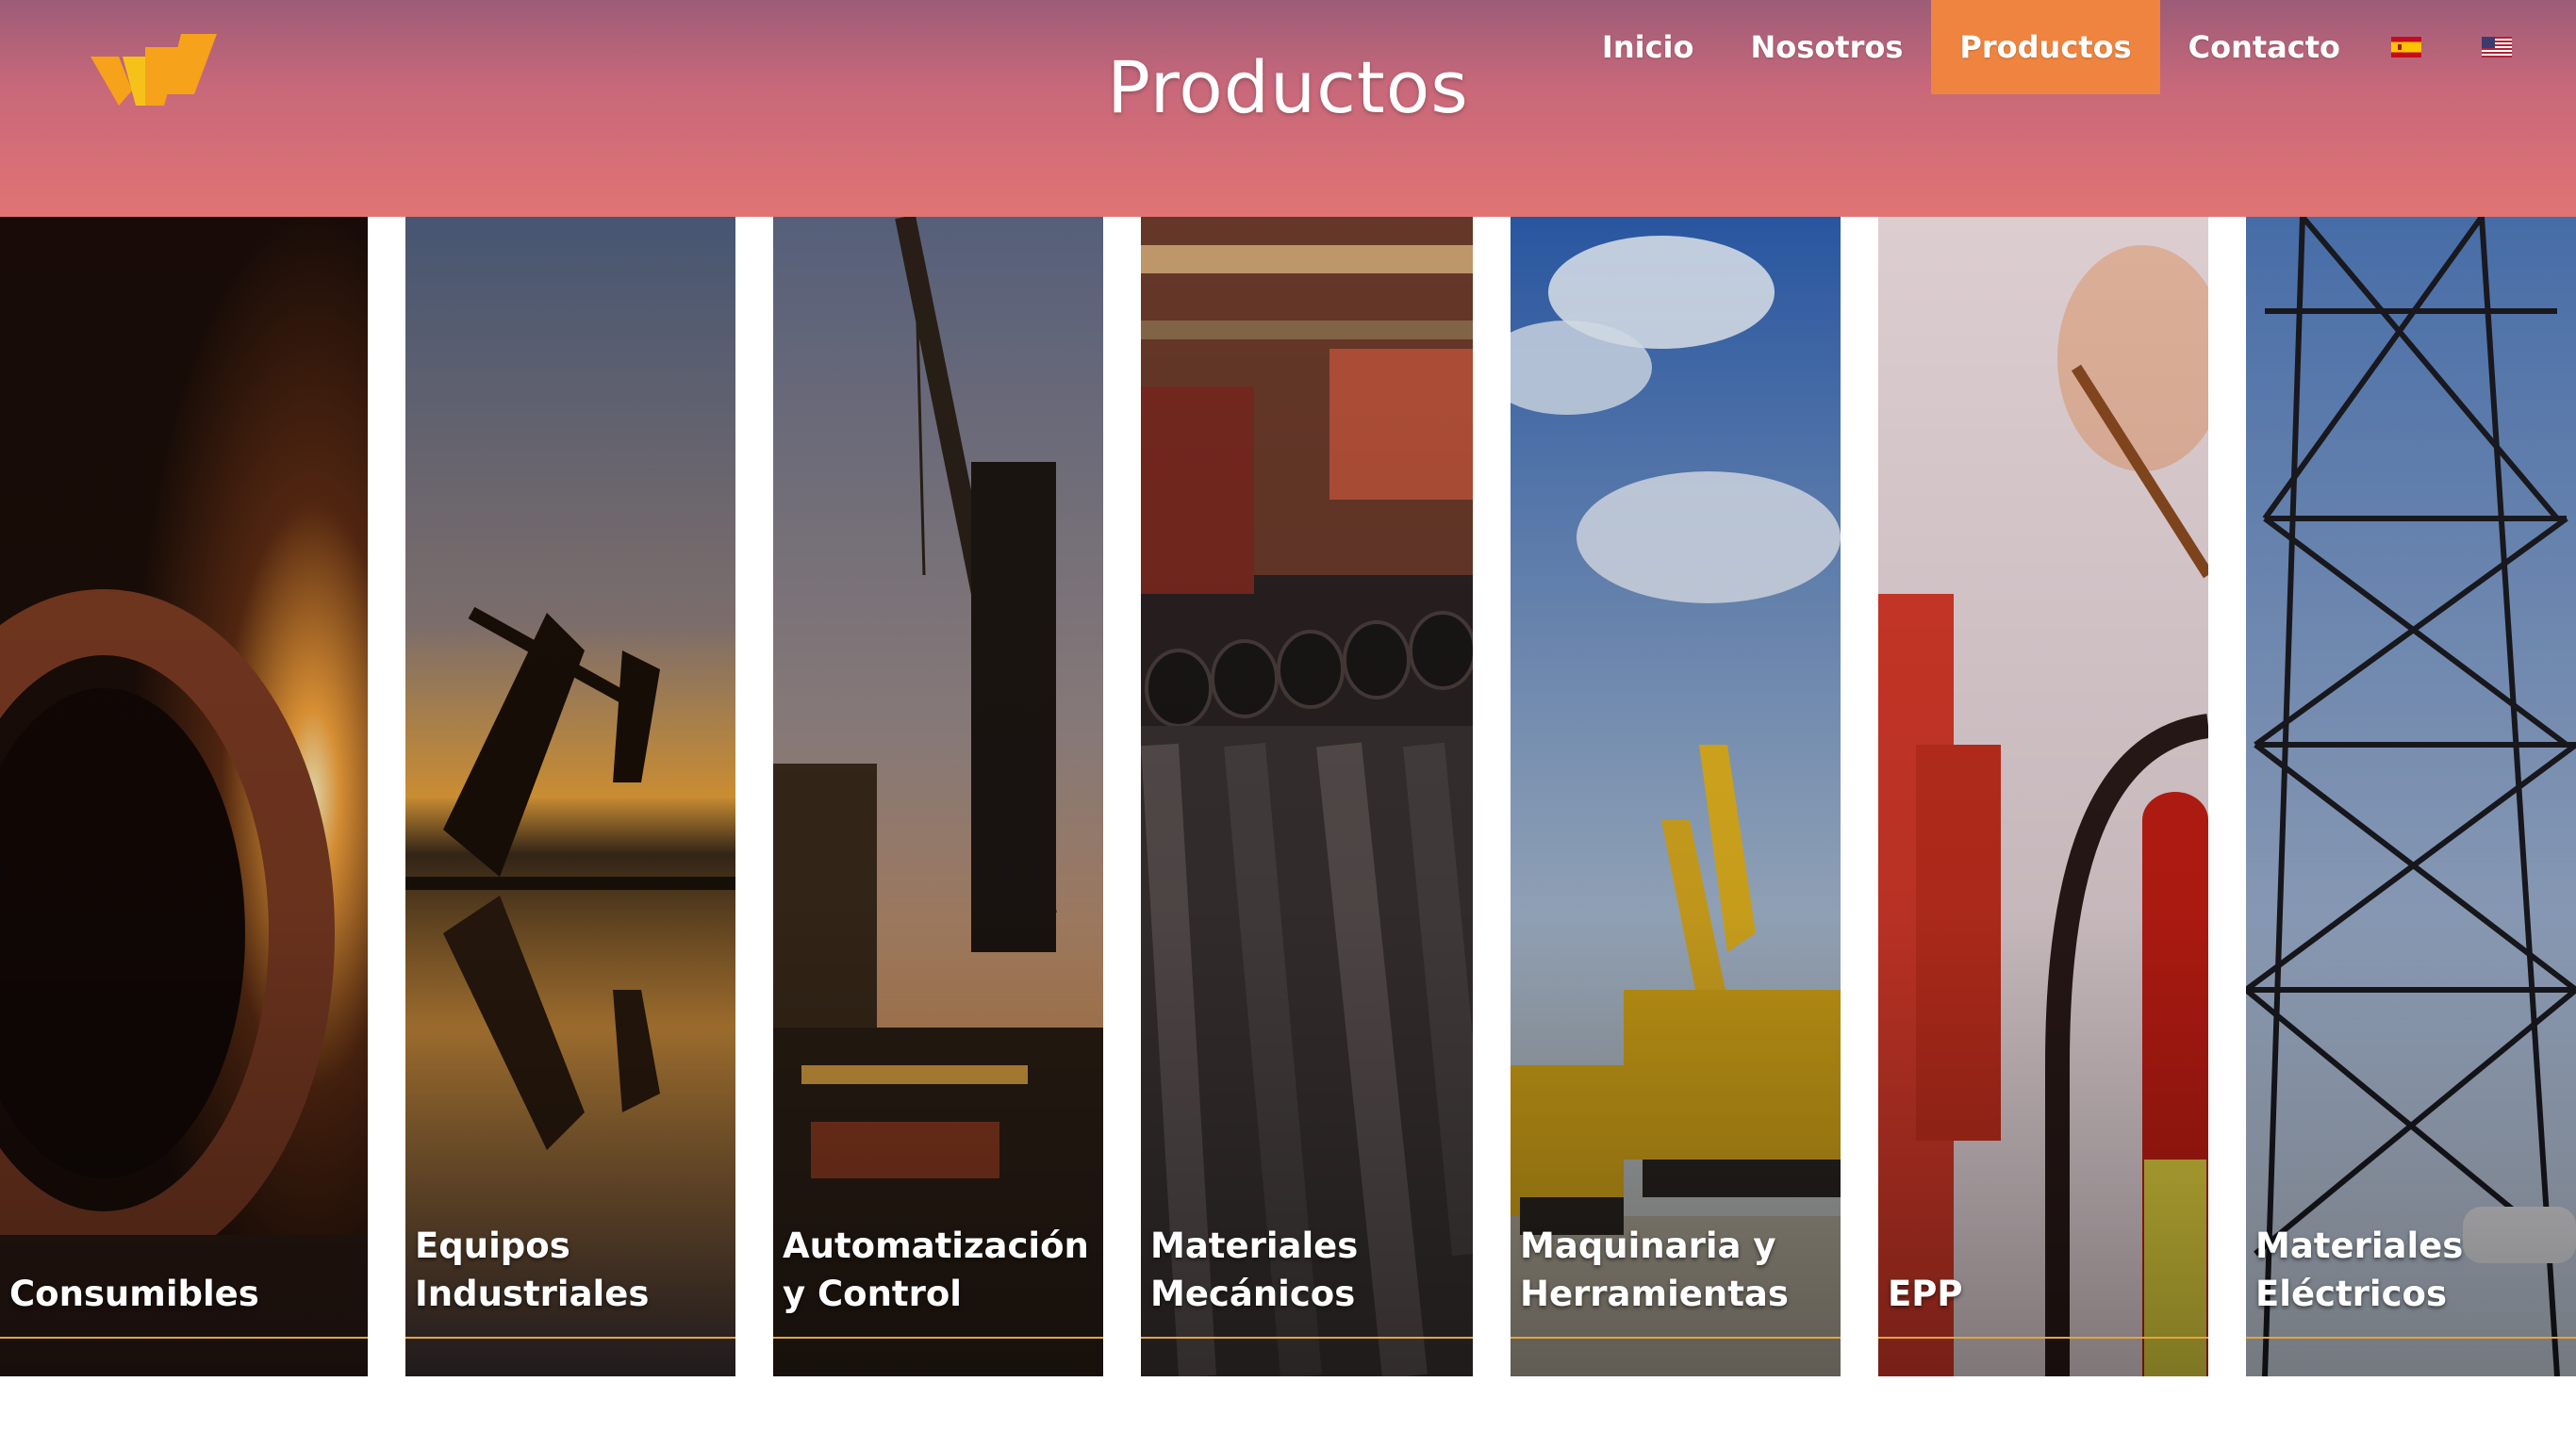 The image size is (2576, 1448). What do you see at coordinates (2359, 1270) in the screenshot?
I see `category-label: Materiales Eléctricos` at bounding box center [2359, 1270].